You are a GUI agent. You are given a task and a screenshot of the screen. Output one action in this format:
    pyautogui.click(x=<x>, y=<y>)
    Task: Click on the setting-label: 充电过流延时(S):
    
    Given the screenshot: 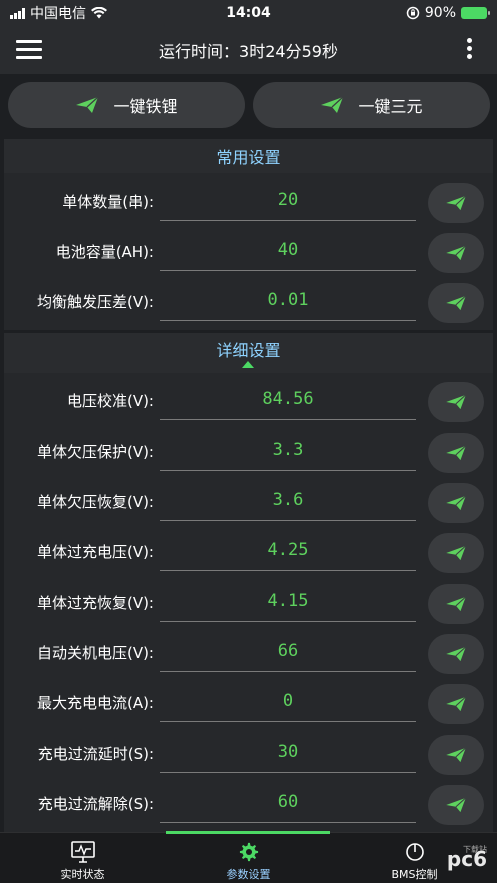 What is the action you would take?
    pyautogui.click(x=95, y=754)
    